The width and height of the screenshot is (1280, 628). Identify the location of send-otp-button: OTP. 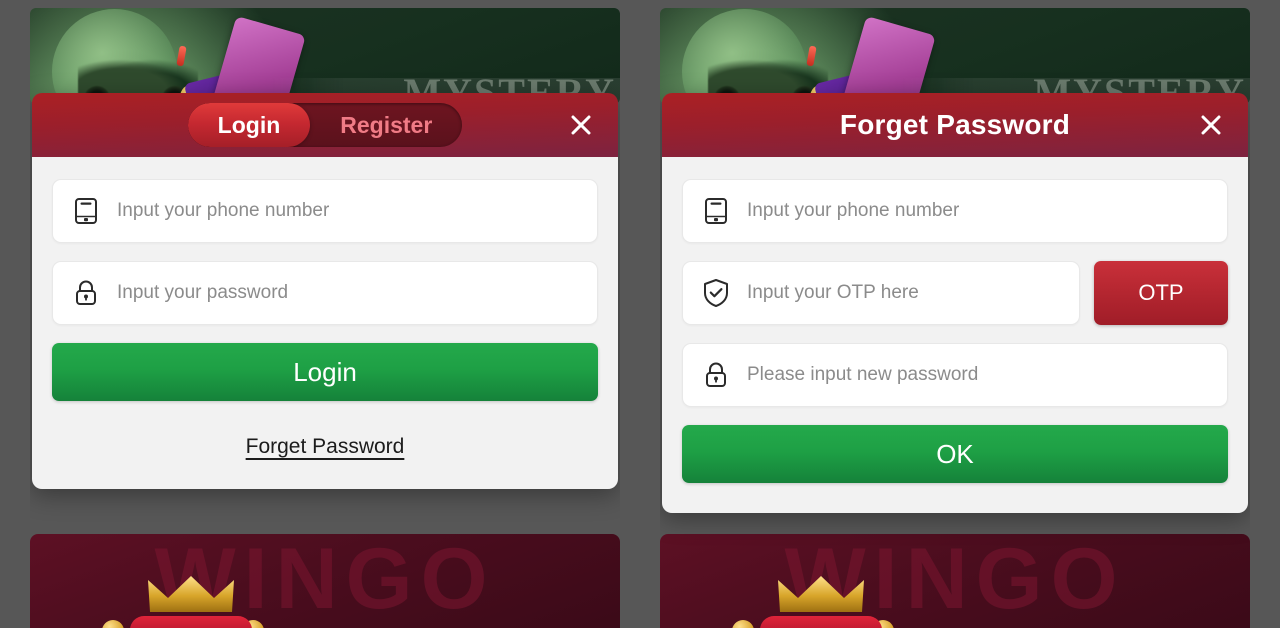
(1161, 293).